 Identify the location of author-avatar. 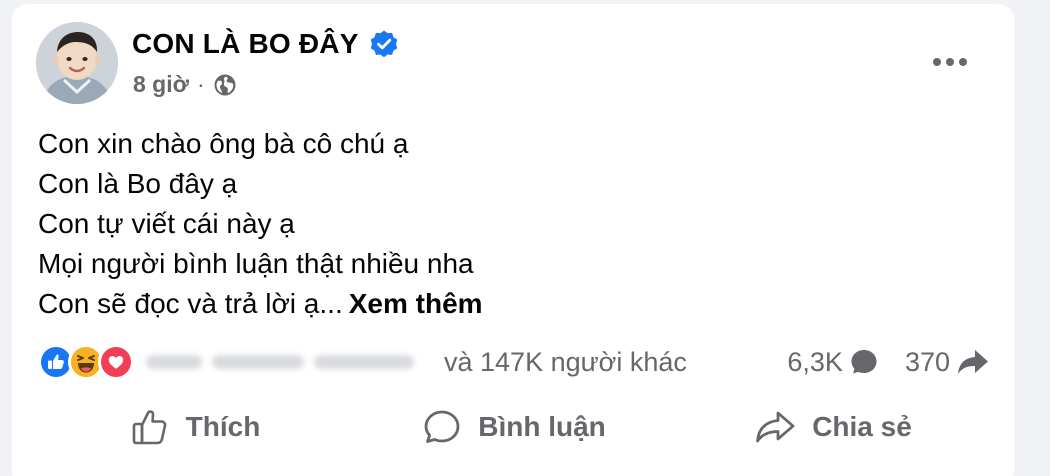
(77, 63).